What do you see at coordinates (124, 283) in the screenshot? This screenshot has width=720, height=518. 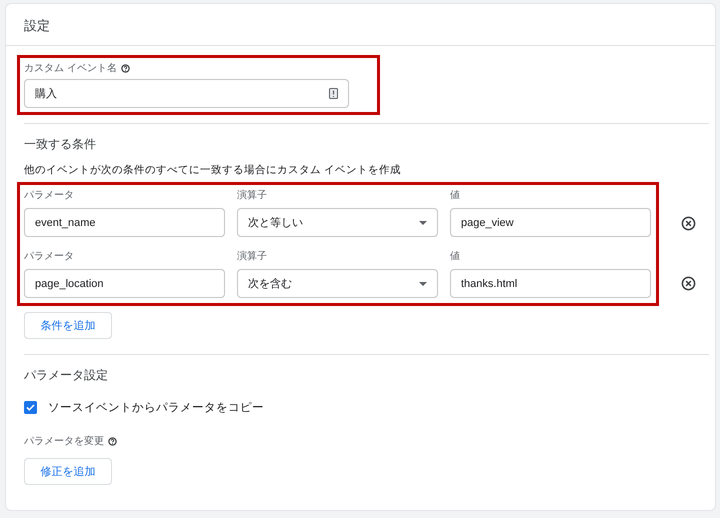 I see `parameter-field: page_location` at bounding box center [124, 283].